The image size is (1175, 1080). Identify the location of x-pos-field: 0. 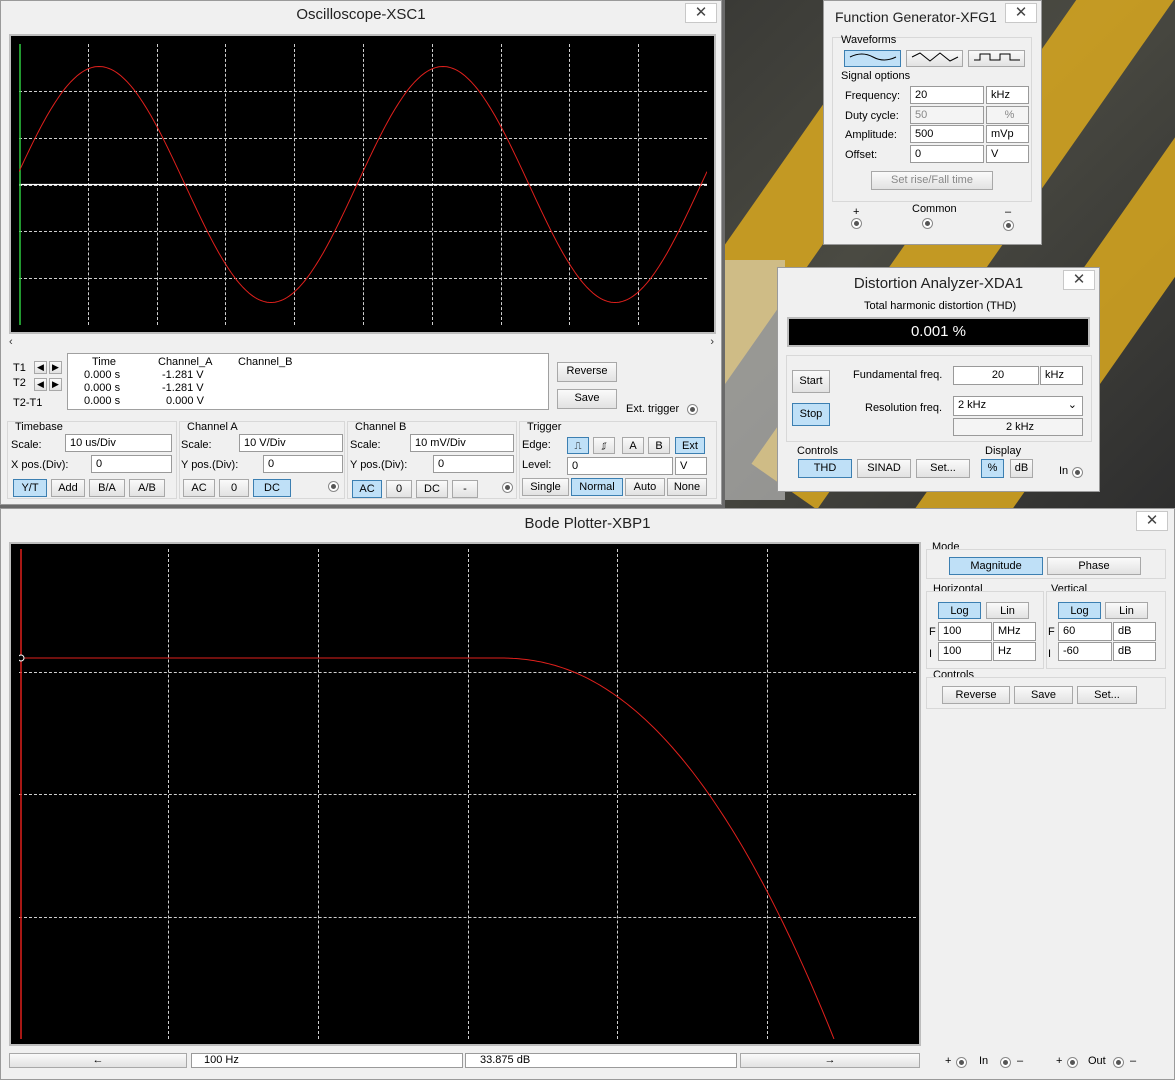
(131, 464).